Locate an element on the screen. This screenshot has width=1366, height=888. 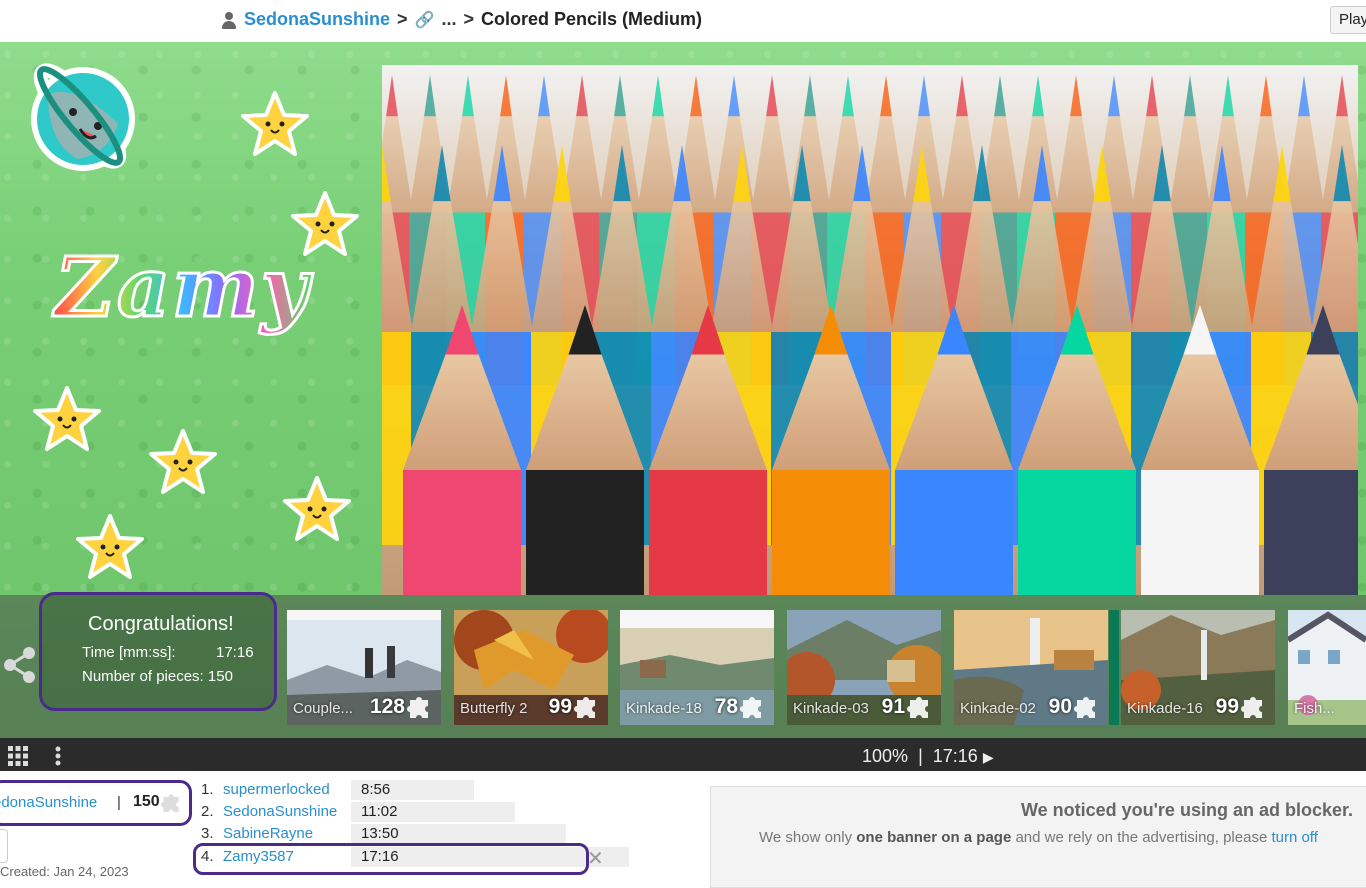
page-title: Colored Pencils (Medium) is located at coordinates (592, 19).